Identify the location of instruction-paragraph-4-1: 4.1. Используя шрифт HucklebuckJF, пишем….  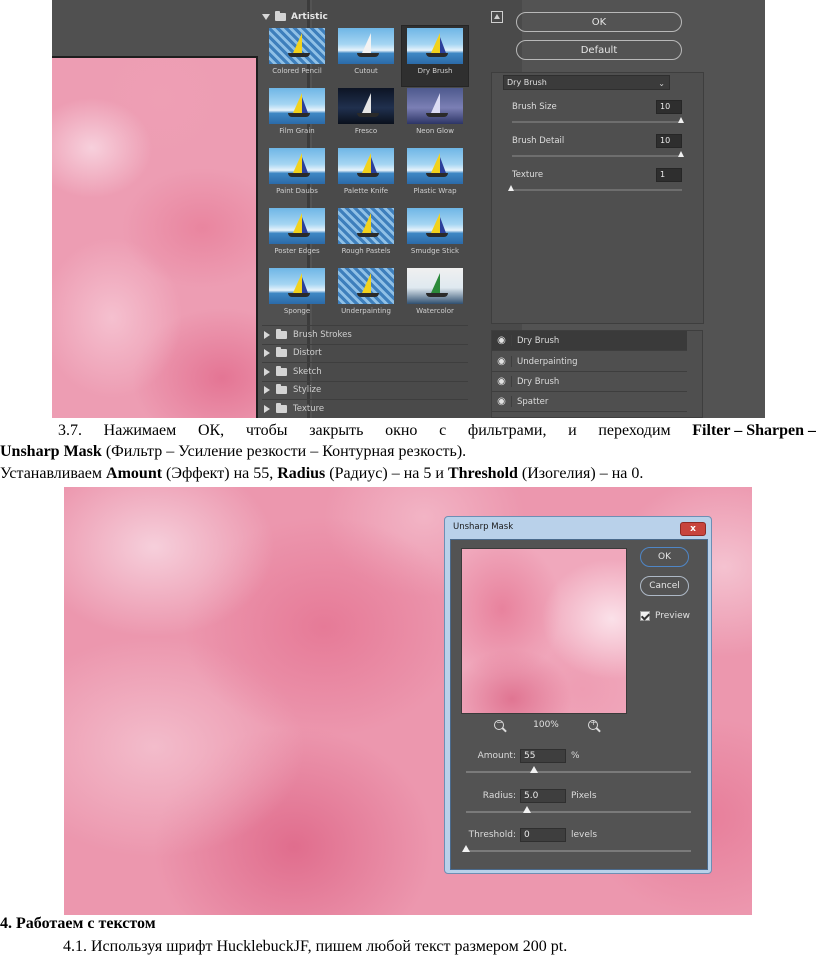
(315, 946).